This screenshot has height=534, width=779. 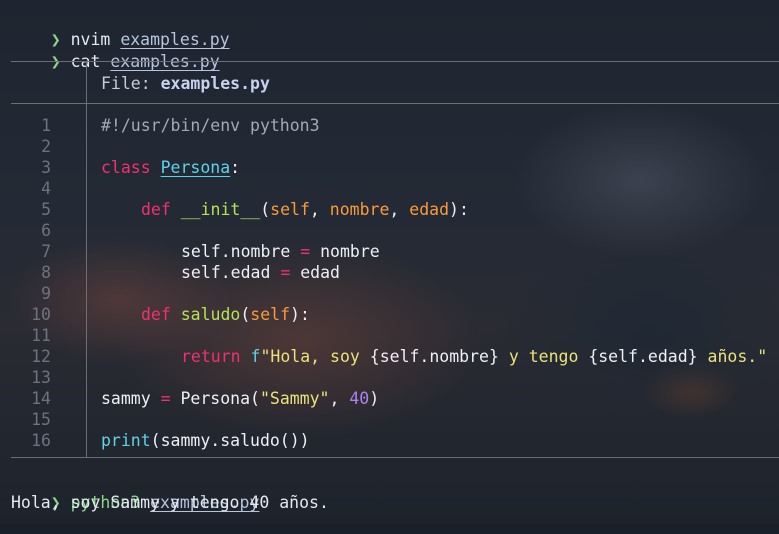 I want to click on program-output: Hola, soy Sammy y tengo 40 años., so click(x=170, y=502).